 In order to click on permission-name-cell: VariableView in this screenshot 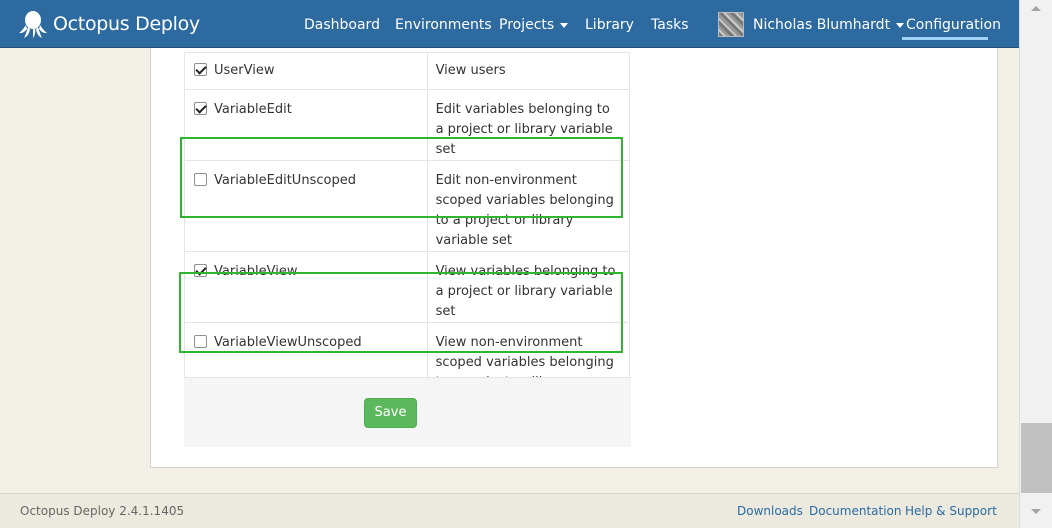, I will do `click(306, 287)`.